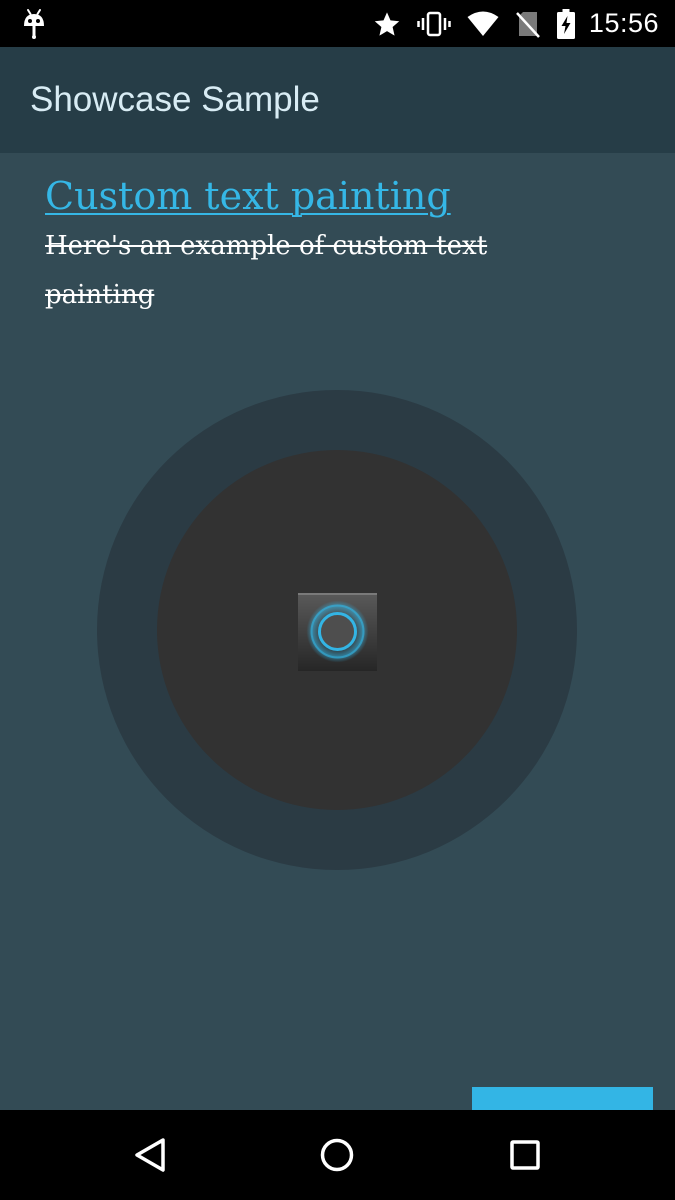  What do you see at coordinates (387, 24) in the screenshot?
I see `star-icon` at bounding box center [387, 24].